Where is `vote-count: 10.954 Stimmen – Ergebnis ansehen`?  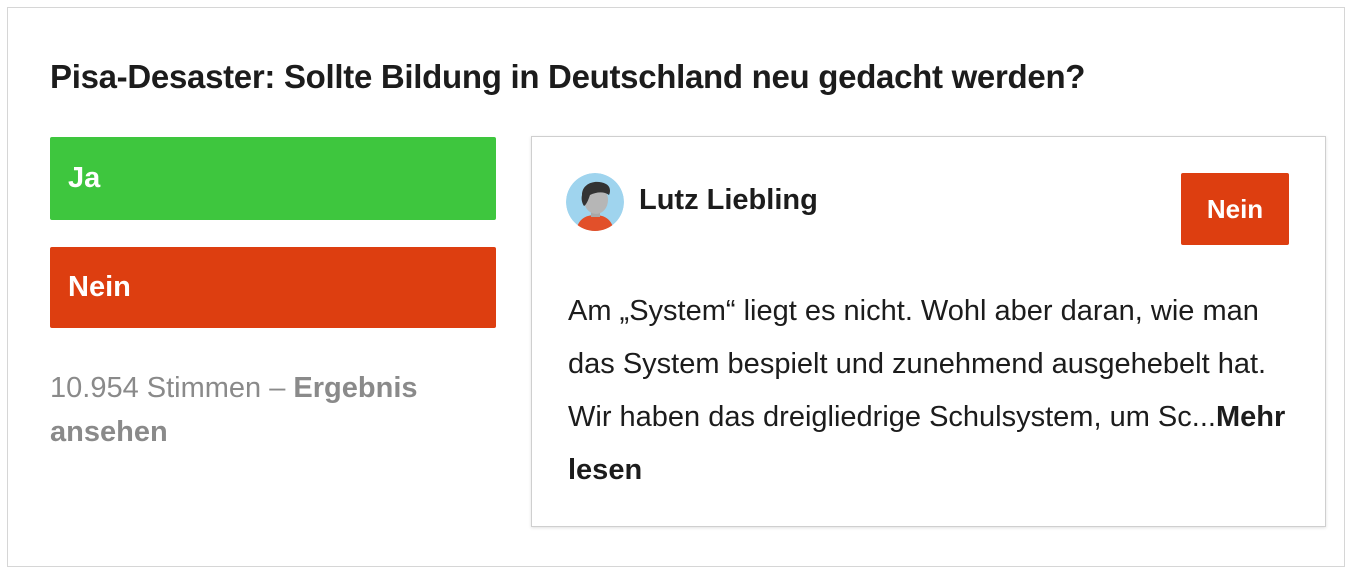 vote-count: 10.954 Stimmen – Ergebnis ansehen is located at coordinates (270, 410).